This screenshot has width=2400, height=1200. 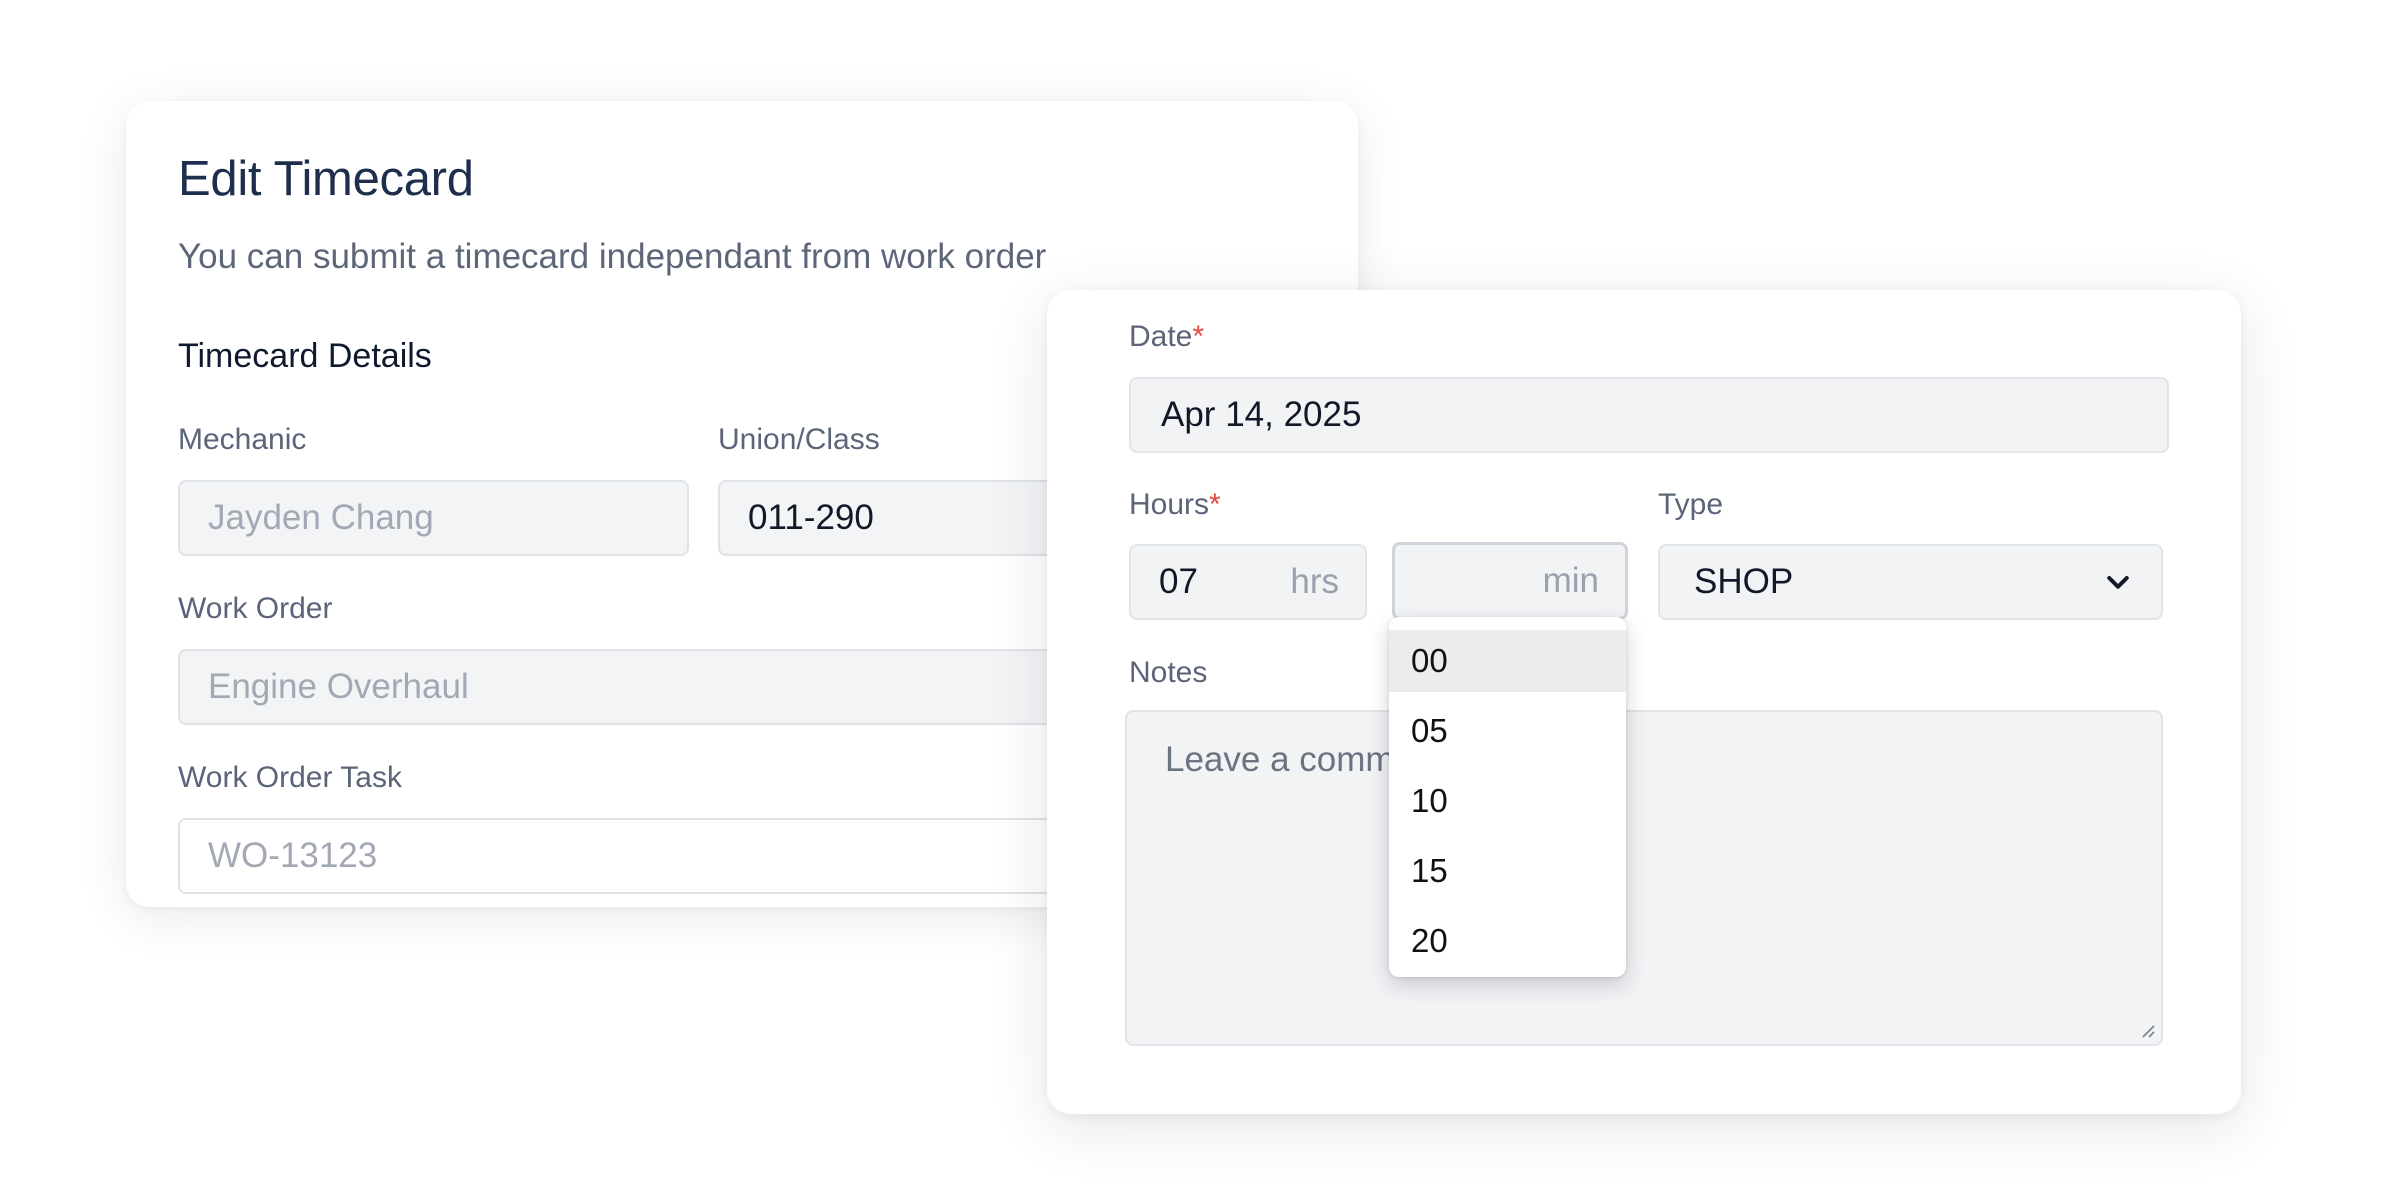 What do you see at coordinates (1507, 801) in the screenshot?
I see `dropdown-option-10: 10` at bounding box center [1507, 801].